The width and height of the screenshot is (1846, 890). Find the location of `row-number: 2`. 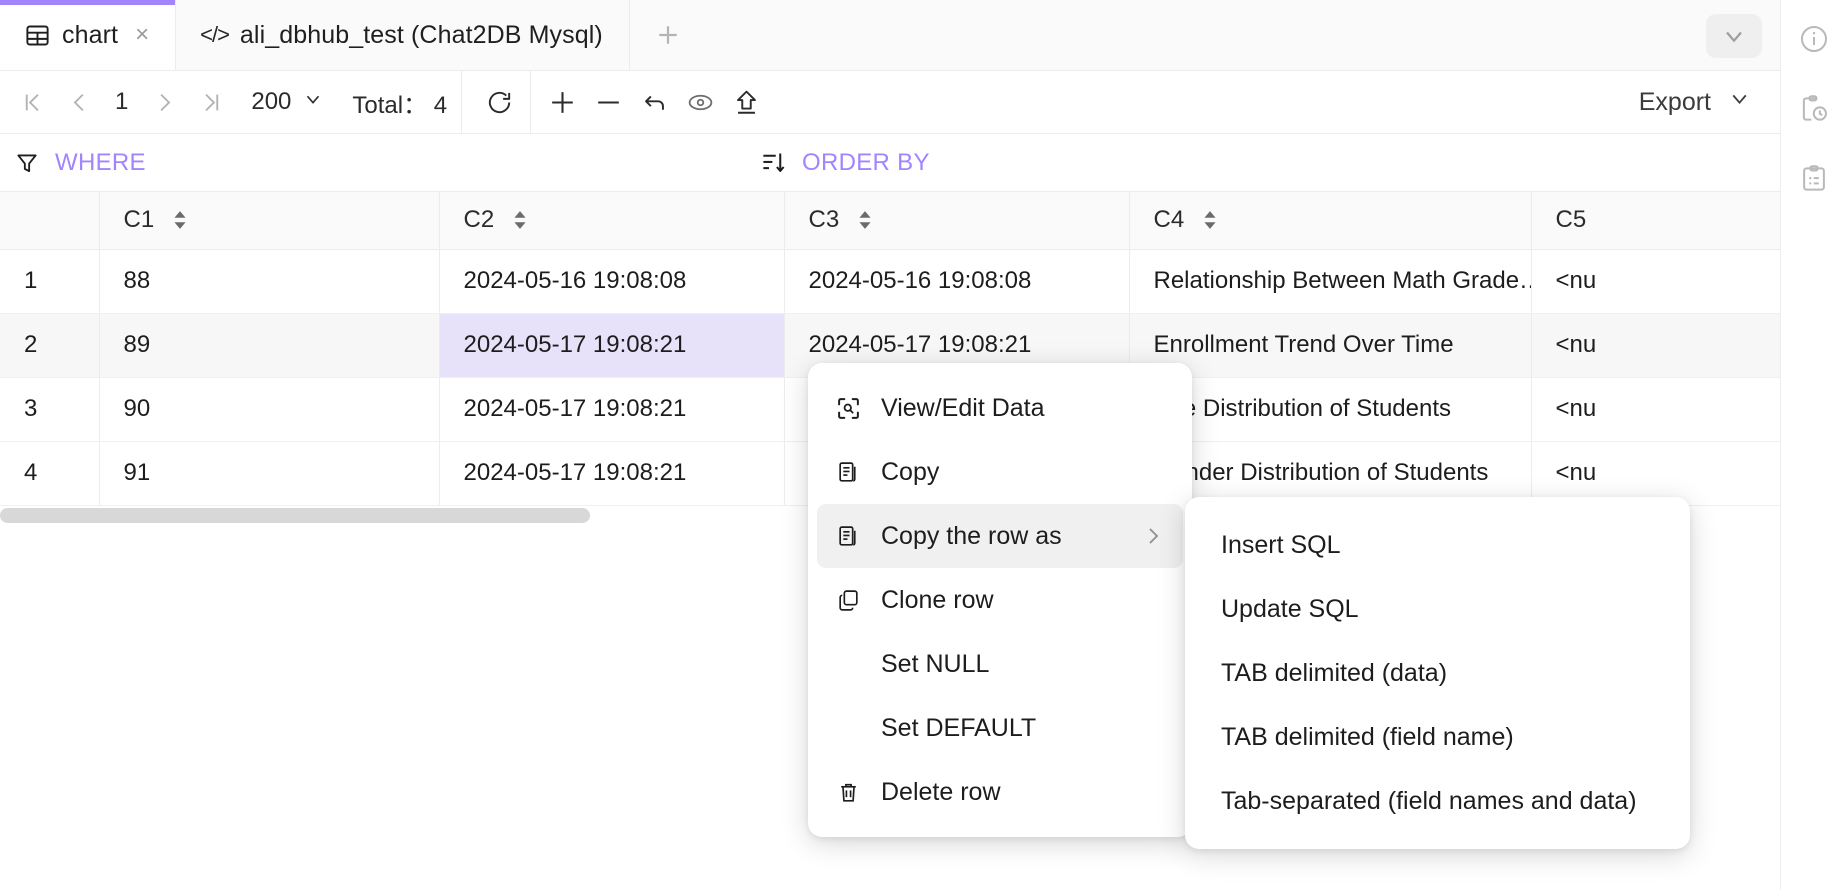

row-number: 2 is located at coordinates (50, 345).